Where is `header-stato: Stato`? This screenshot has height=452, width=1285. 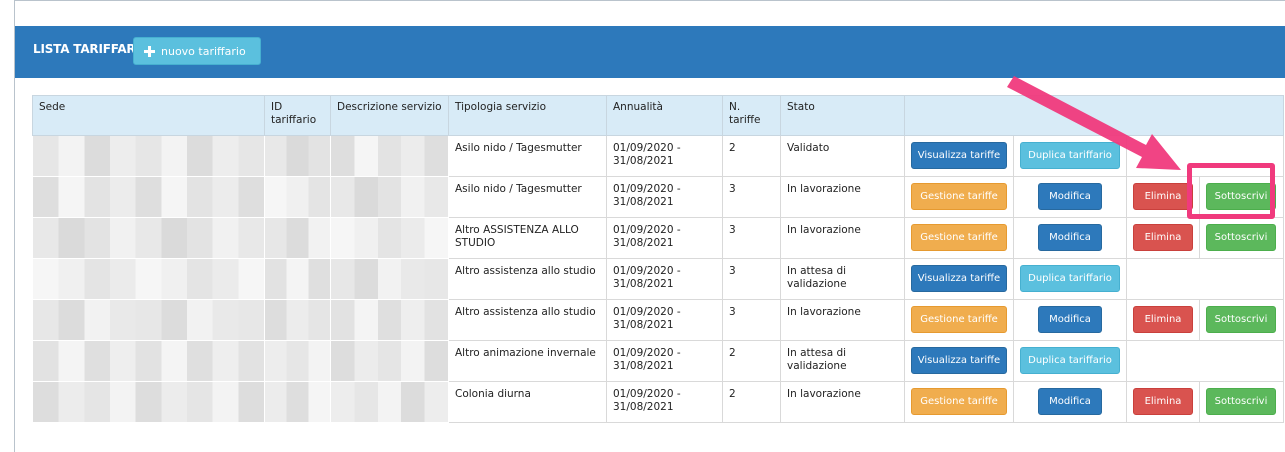
header-stato: Stato is located at coordinates (842, 115).